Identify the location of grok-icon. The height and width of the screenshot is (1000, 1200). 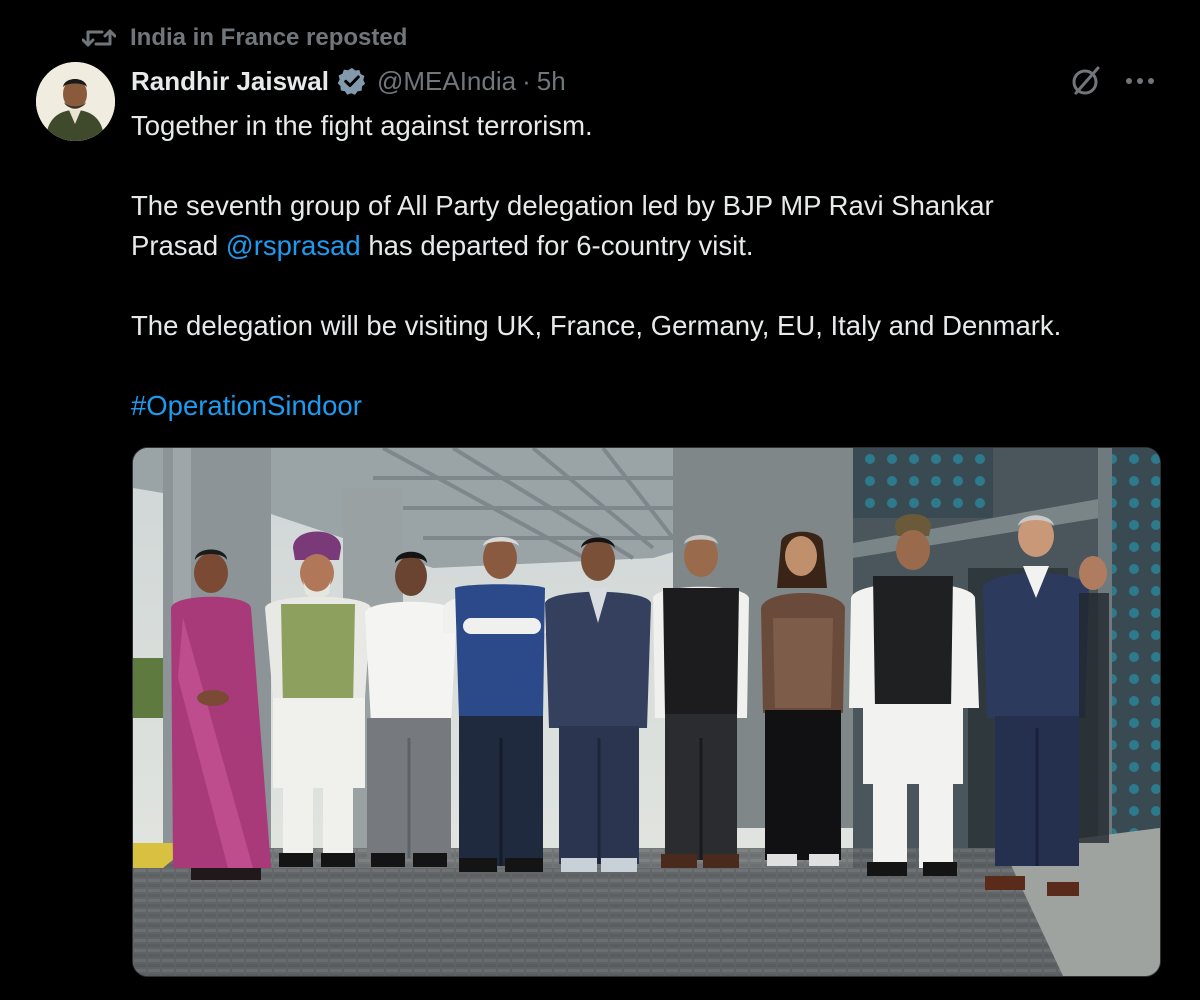
(1086, 81).